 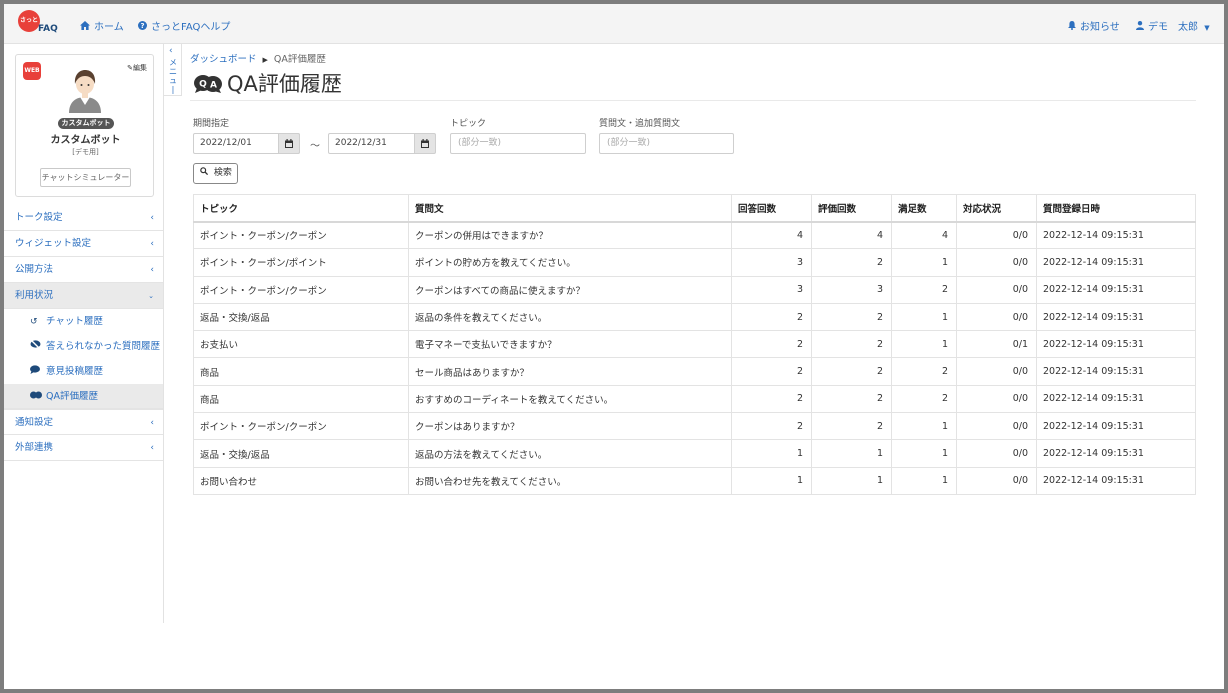 What do you see at coordinates (173, 76) in the screenshot?
I see `menu-toggle-label: メニュ |` at bounding box center [173, 76].